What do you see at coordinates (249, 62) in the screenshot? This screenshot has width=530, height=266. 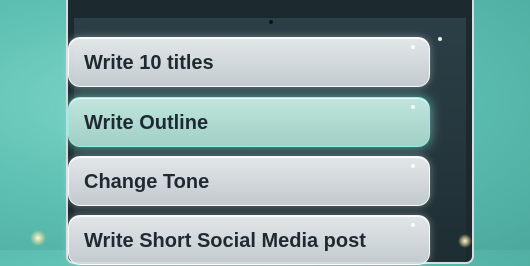 I see `menu-item-write-titles: Write 10 titles` at bounding box center [249, 62].